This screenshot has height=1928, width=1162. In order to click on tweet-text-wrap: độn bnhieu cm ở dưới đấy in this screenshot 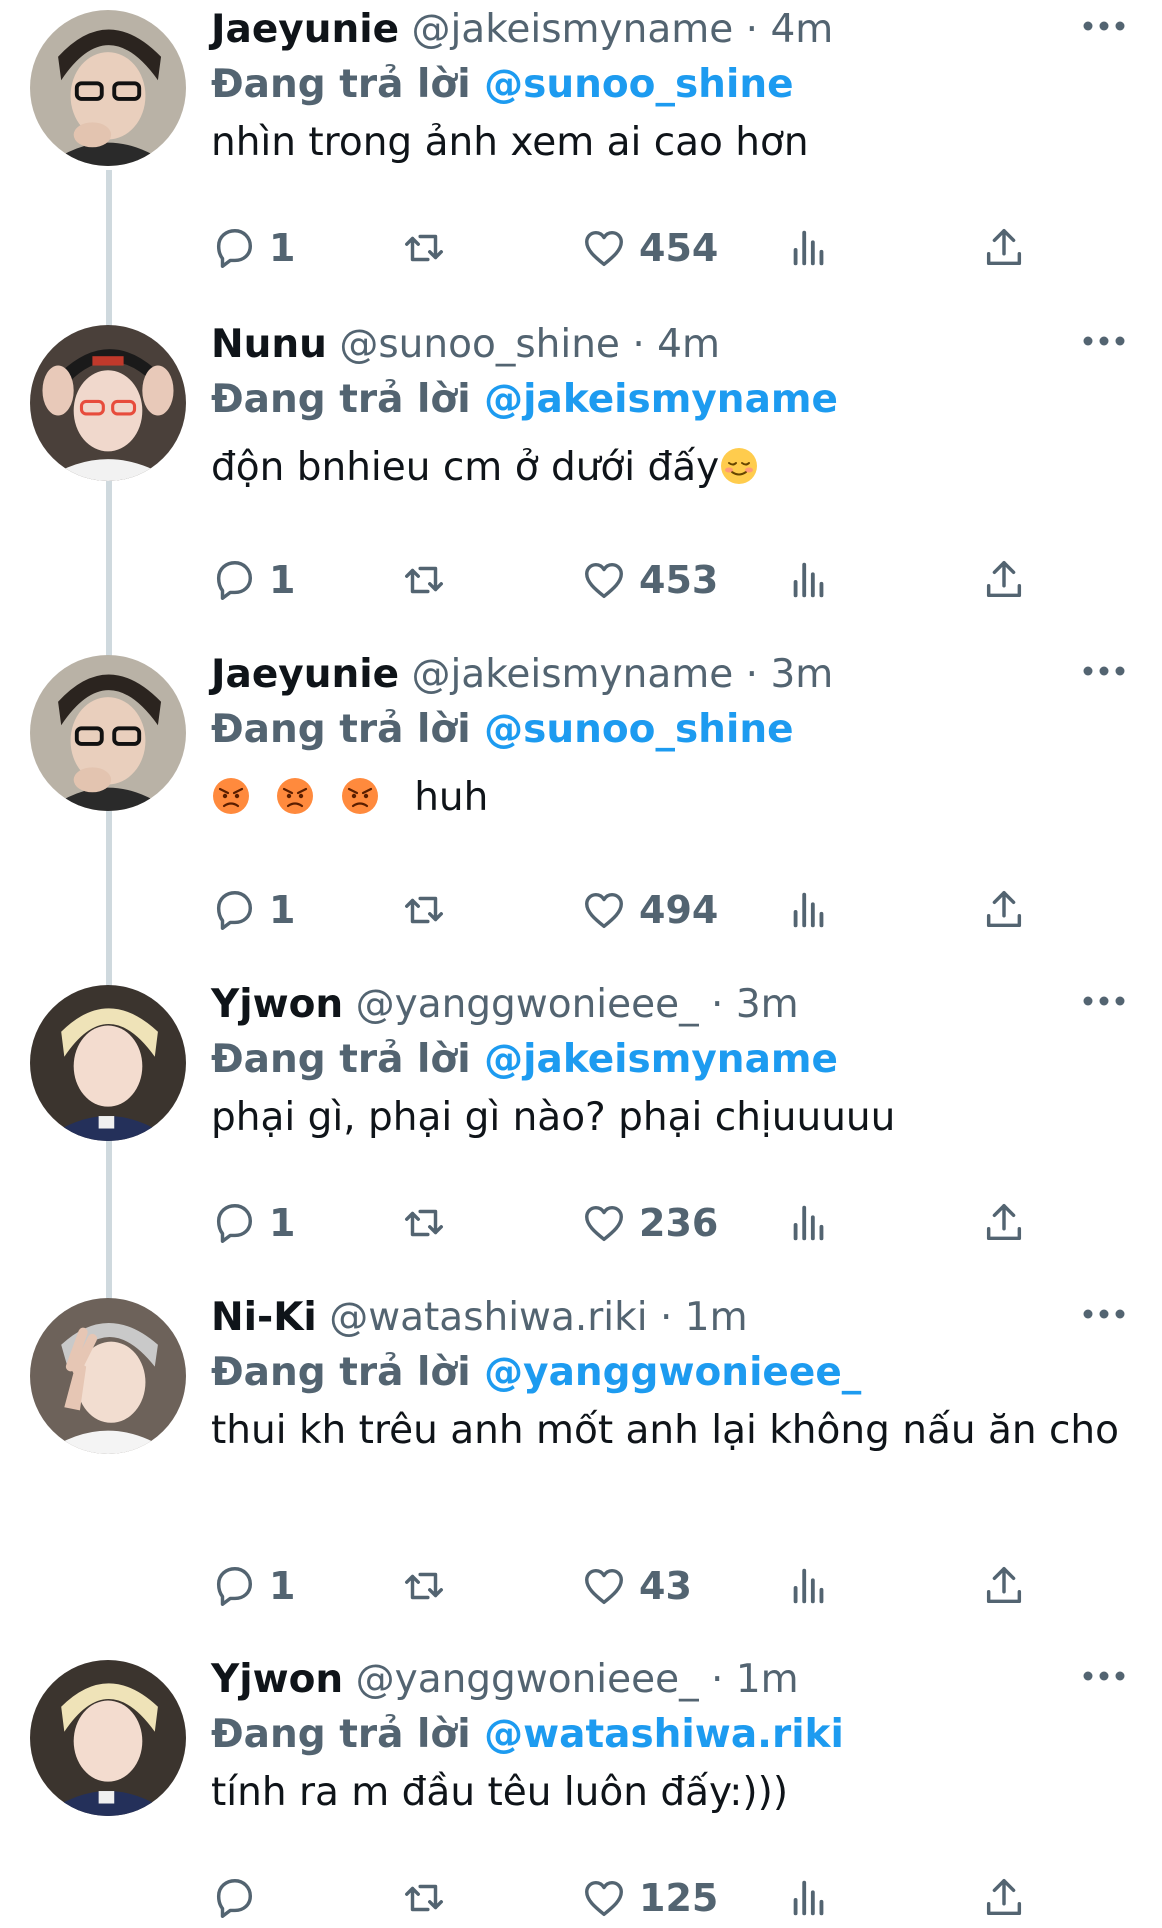, I will do `click(671, 468)`.